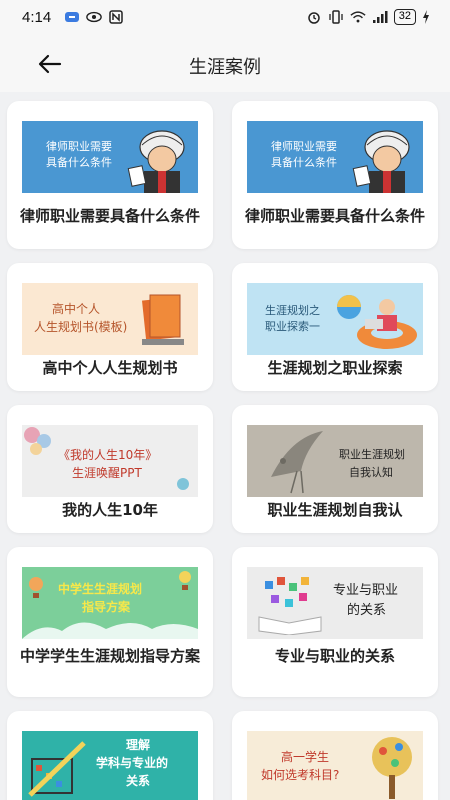  What do you see at coordinates (138, 781) in the screenshot?
I see `thumbnail-text: 关系` at bounding box center [138, 781].